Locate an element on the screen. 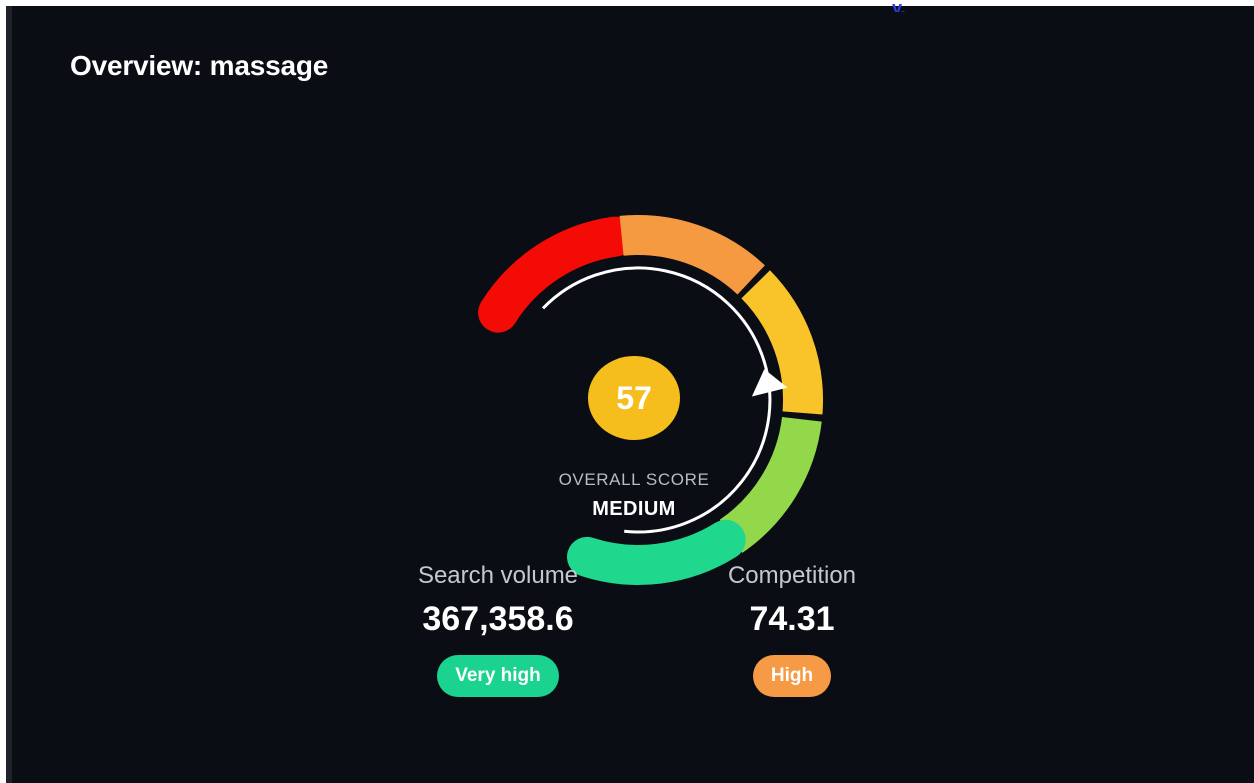 The height and width of the screenshot is (783, 1254). competition-label: Competition is located at coordinates (792, 575).